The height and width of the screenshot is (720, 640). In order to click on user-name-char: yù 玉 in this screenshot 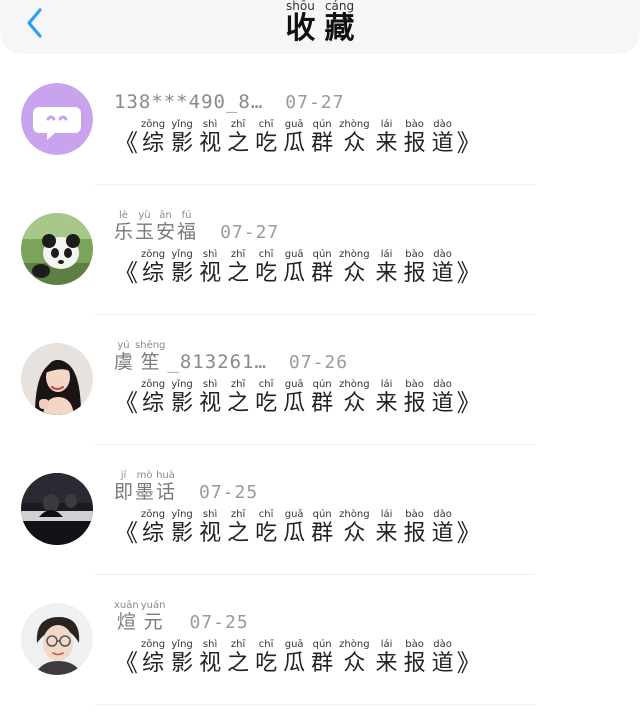, I will do `click(145, 226)`.